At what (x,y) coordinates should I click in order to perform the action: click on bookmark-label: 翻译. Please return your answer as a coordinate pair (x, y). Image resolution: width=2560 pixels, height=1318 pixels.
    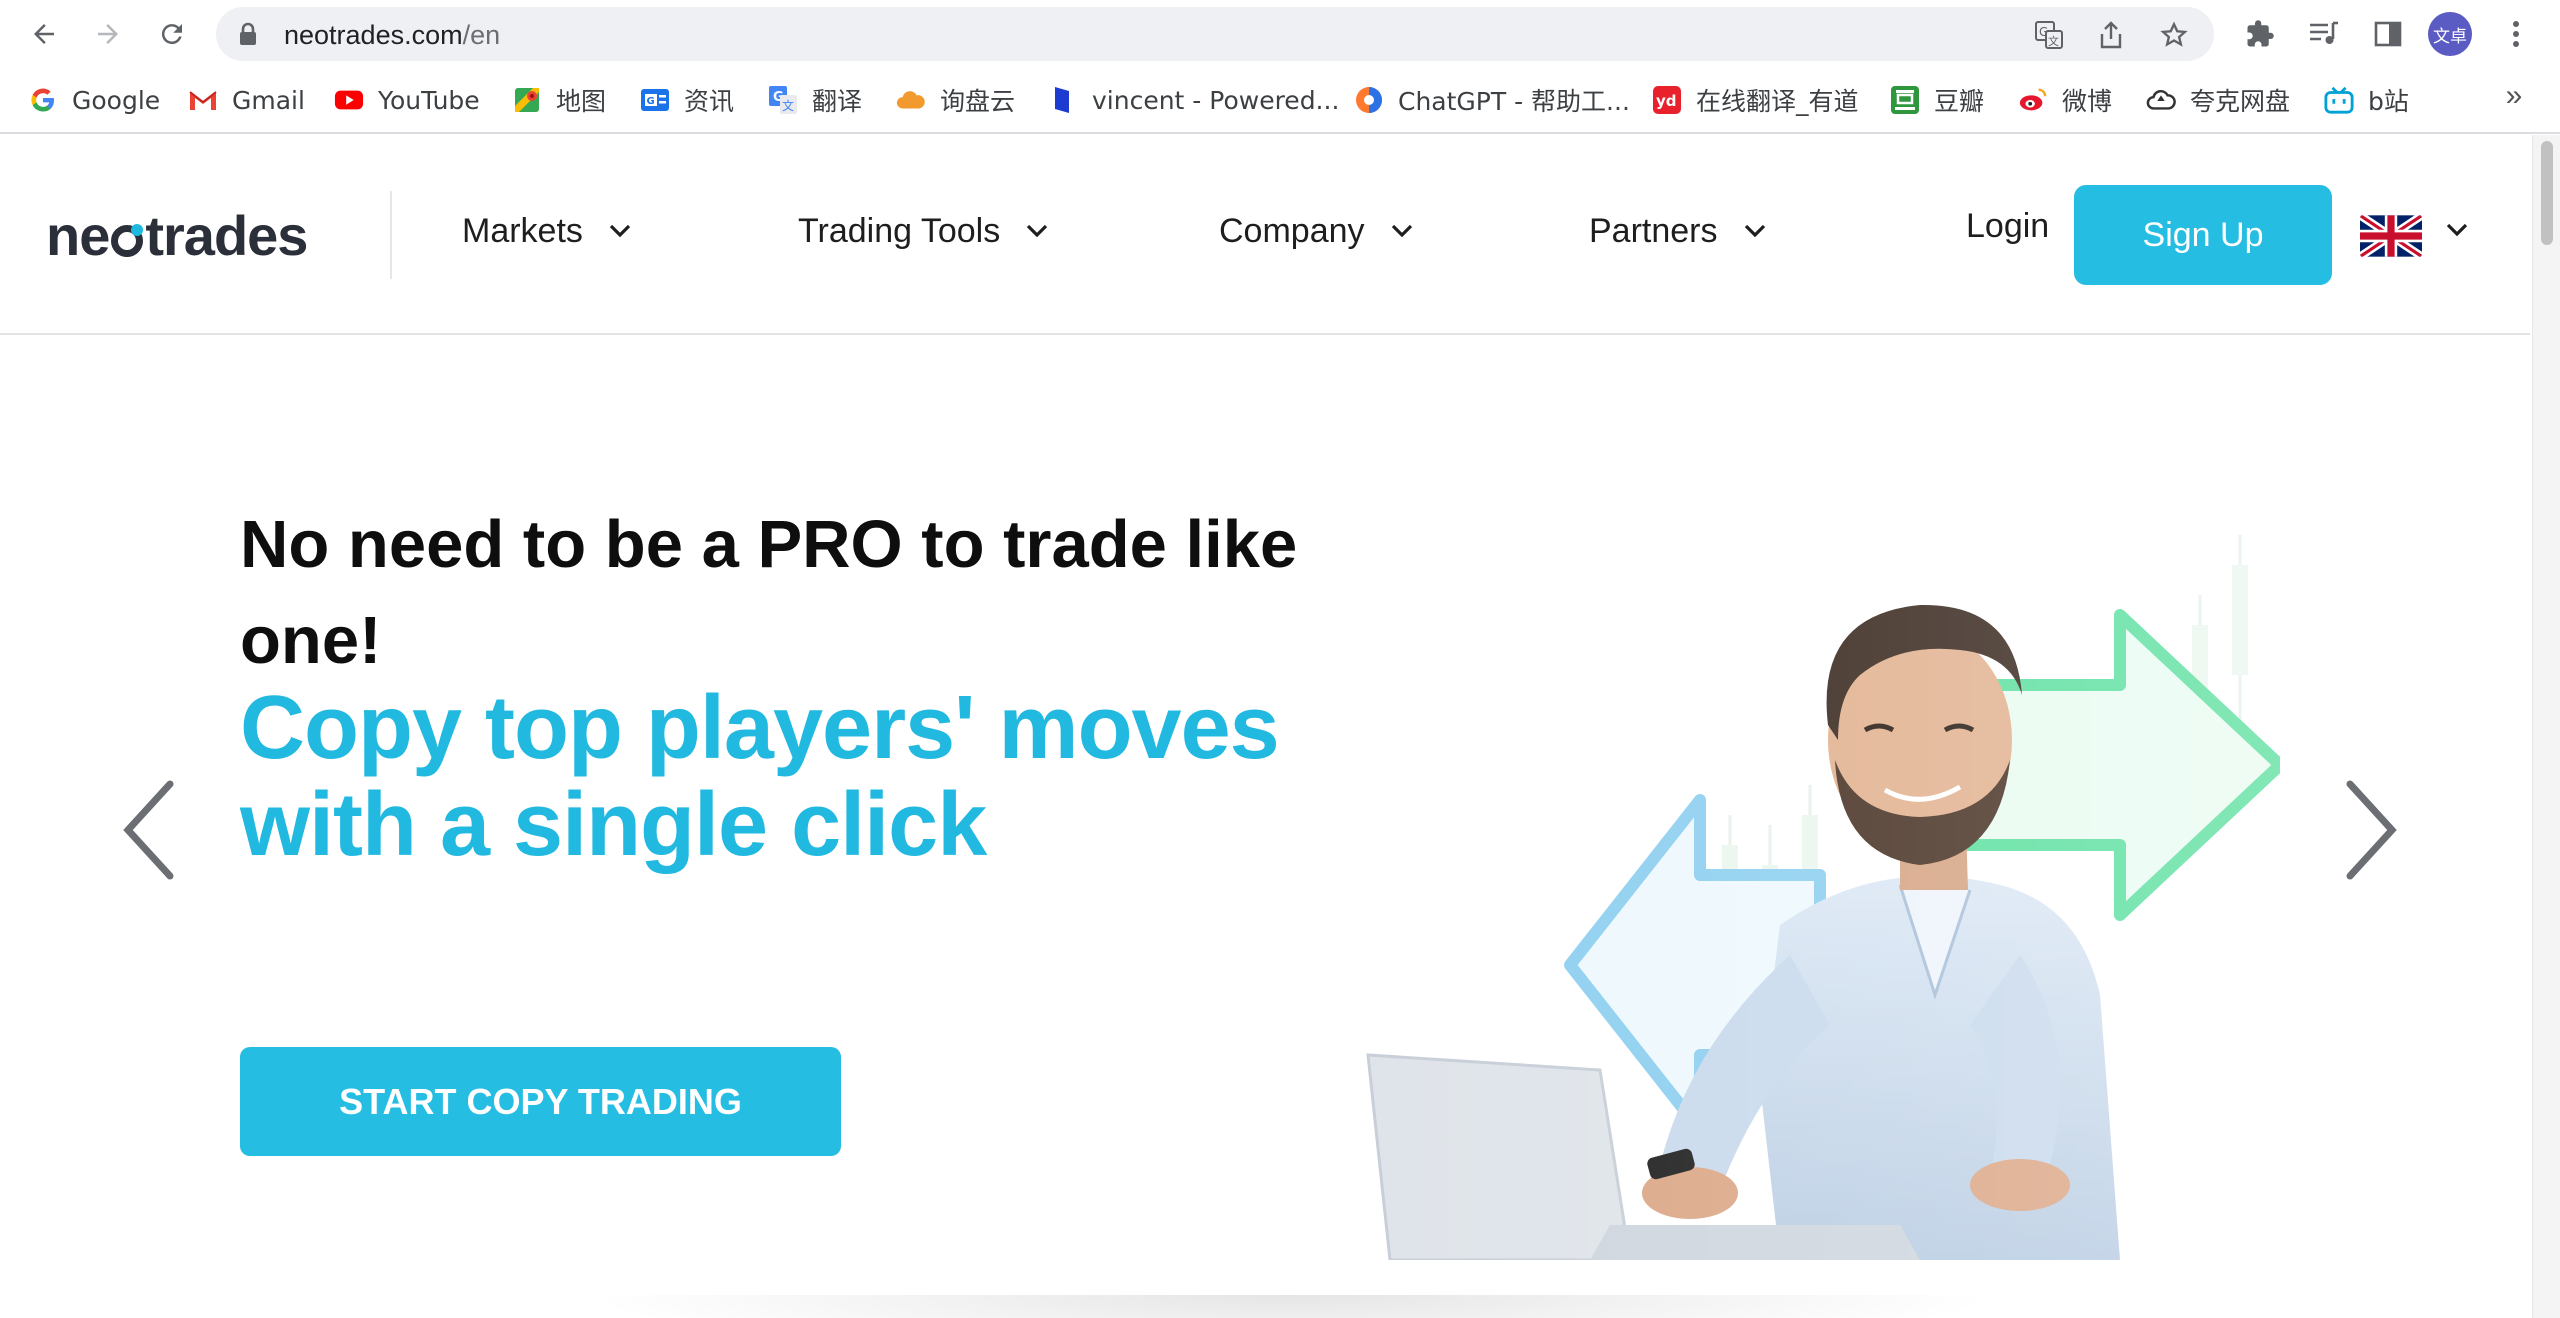
    Looking at the image, I should click on (837, 101).